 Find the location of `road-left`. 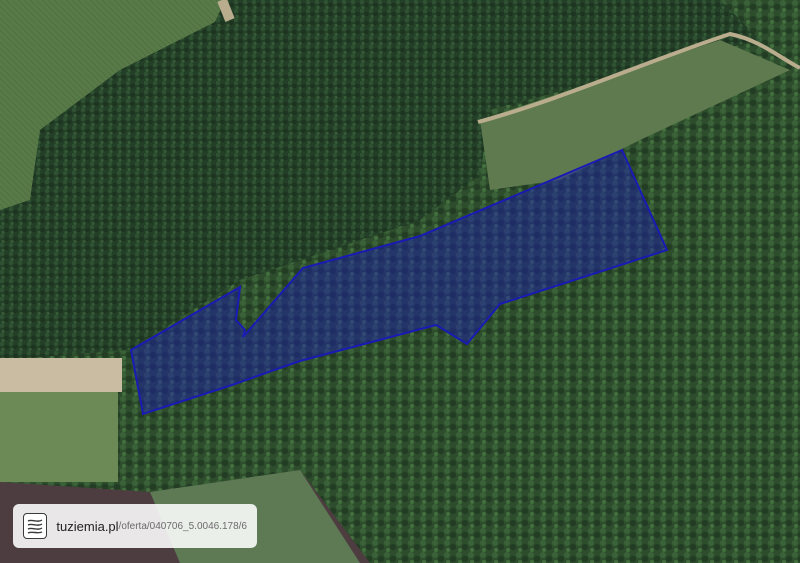

road-left is located at coordinates (61, 375).